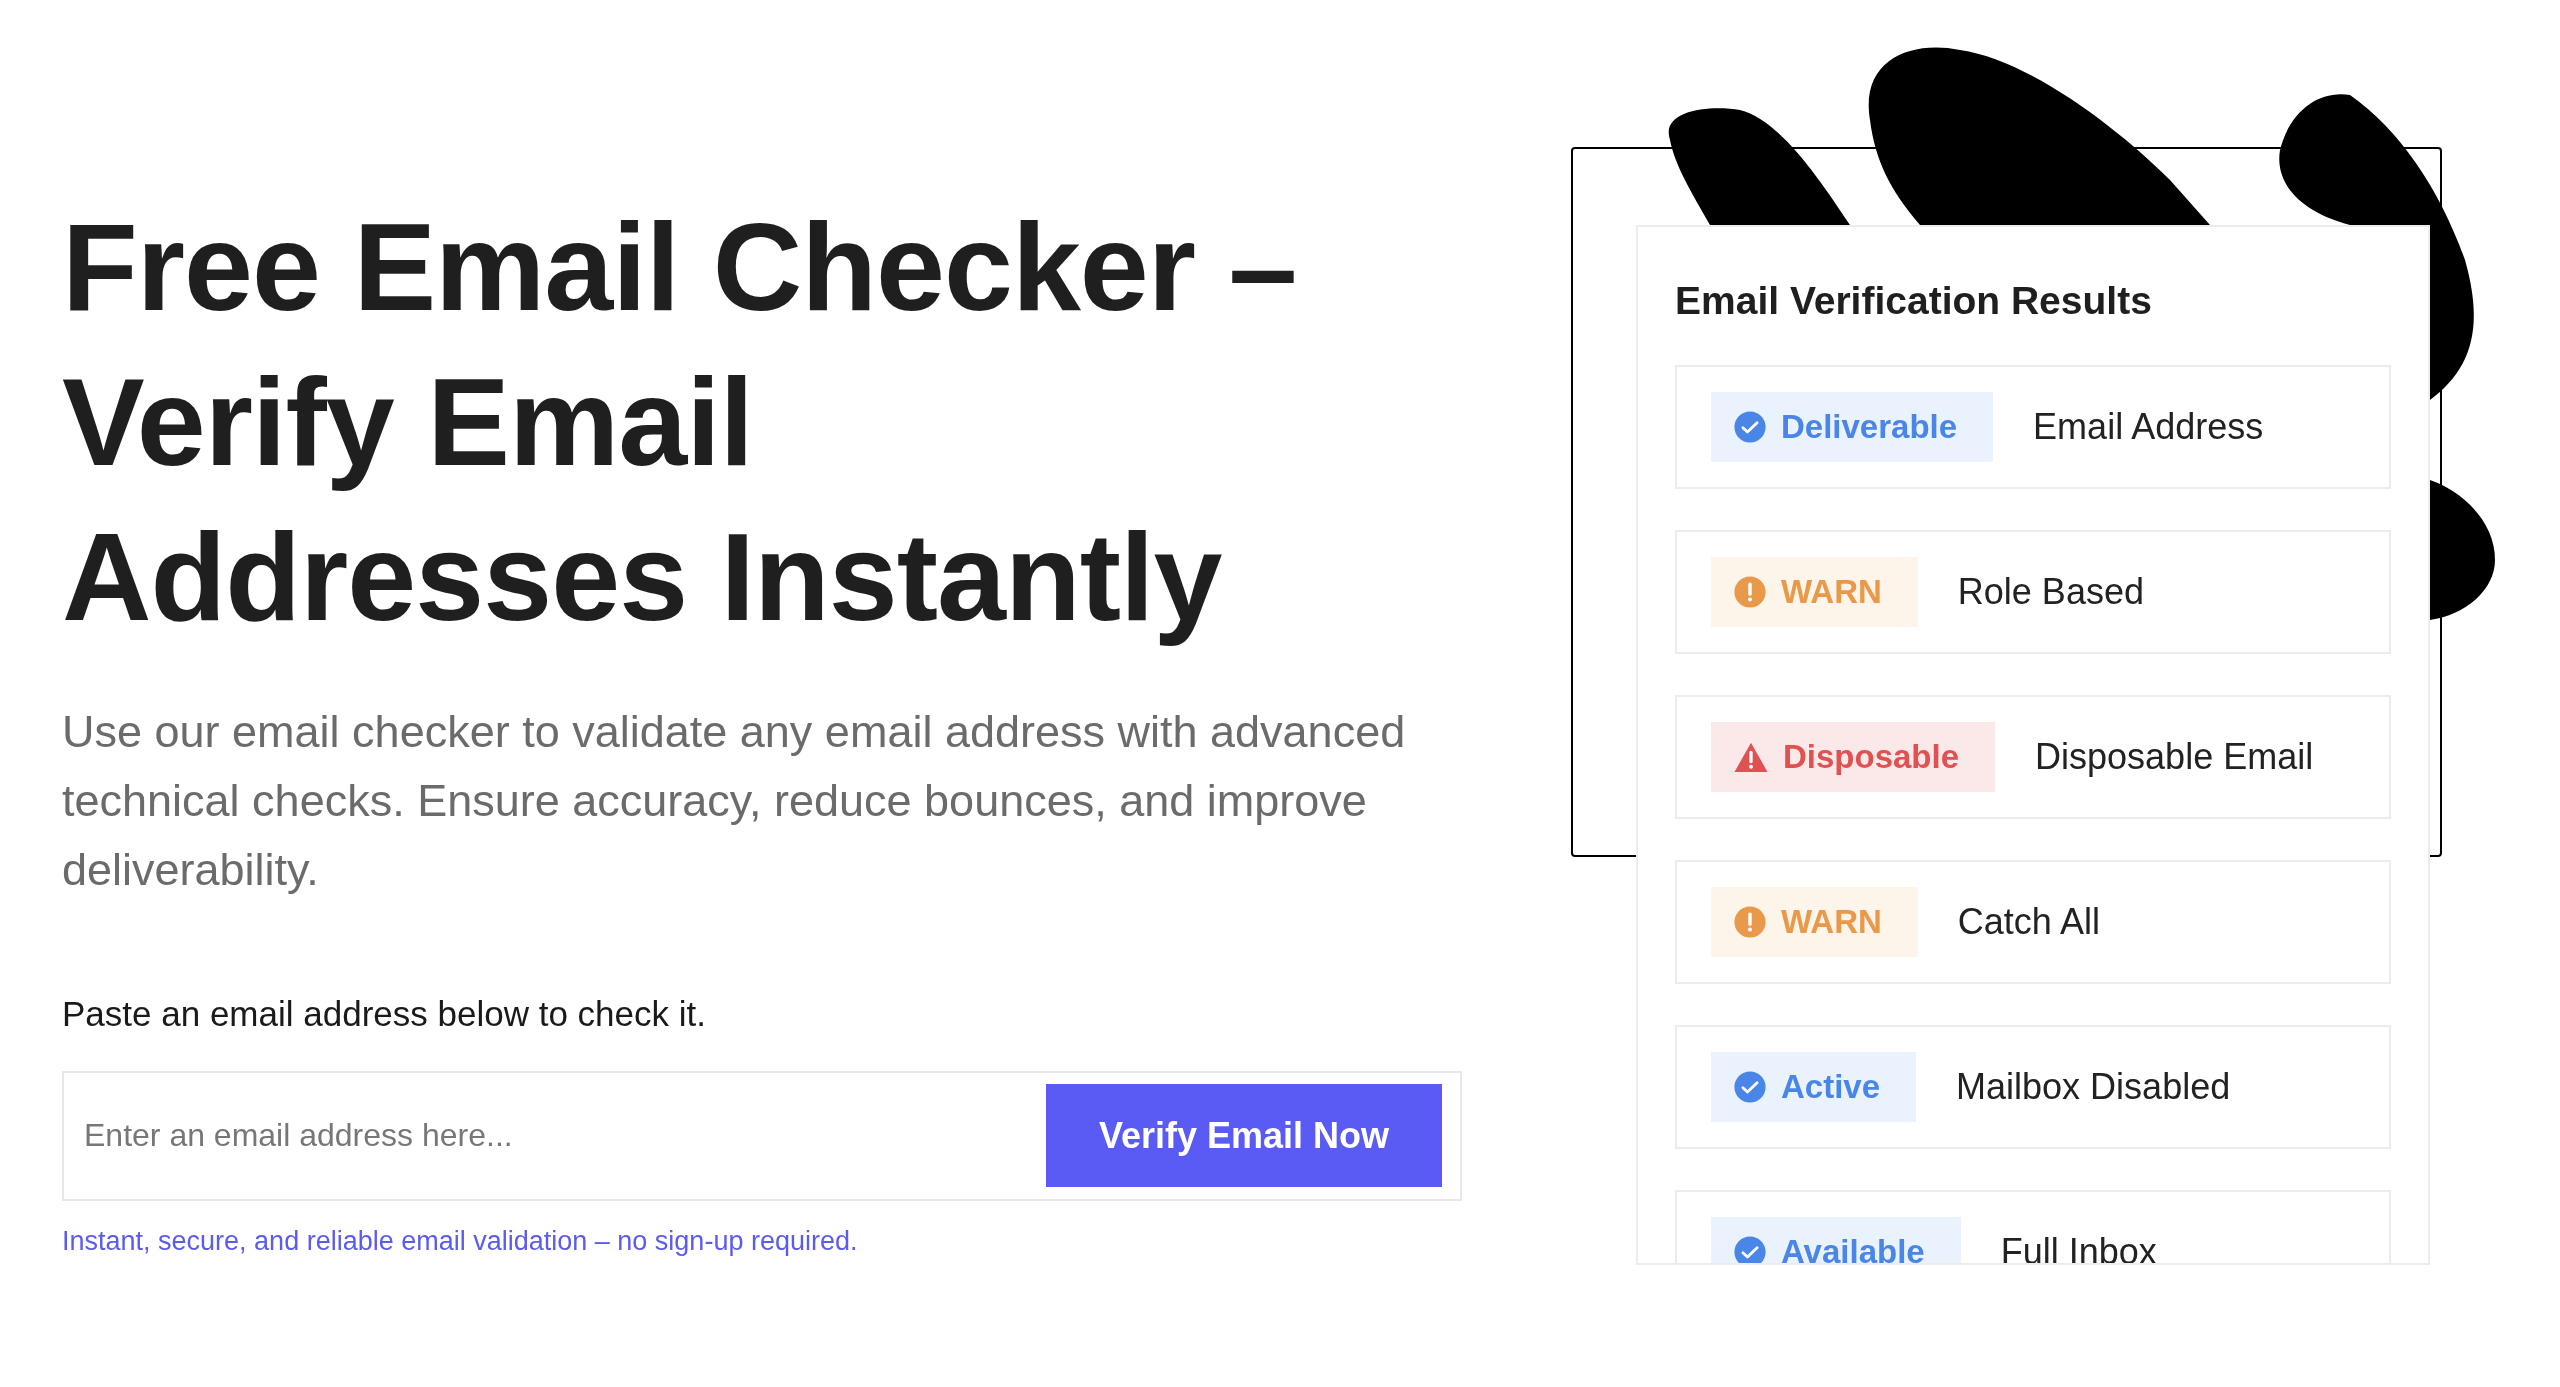  I want to click on note-text: Instant, secure, and reliable email validation – no sign-up required., so click(460, 1241).